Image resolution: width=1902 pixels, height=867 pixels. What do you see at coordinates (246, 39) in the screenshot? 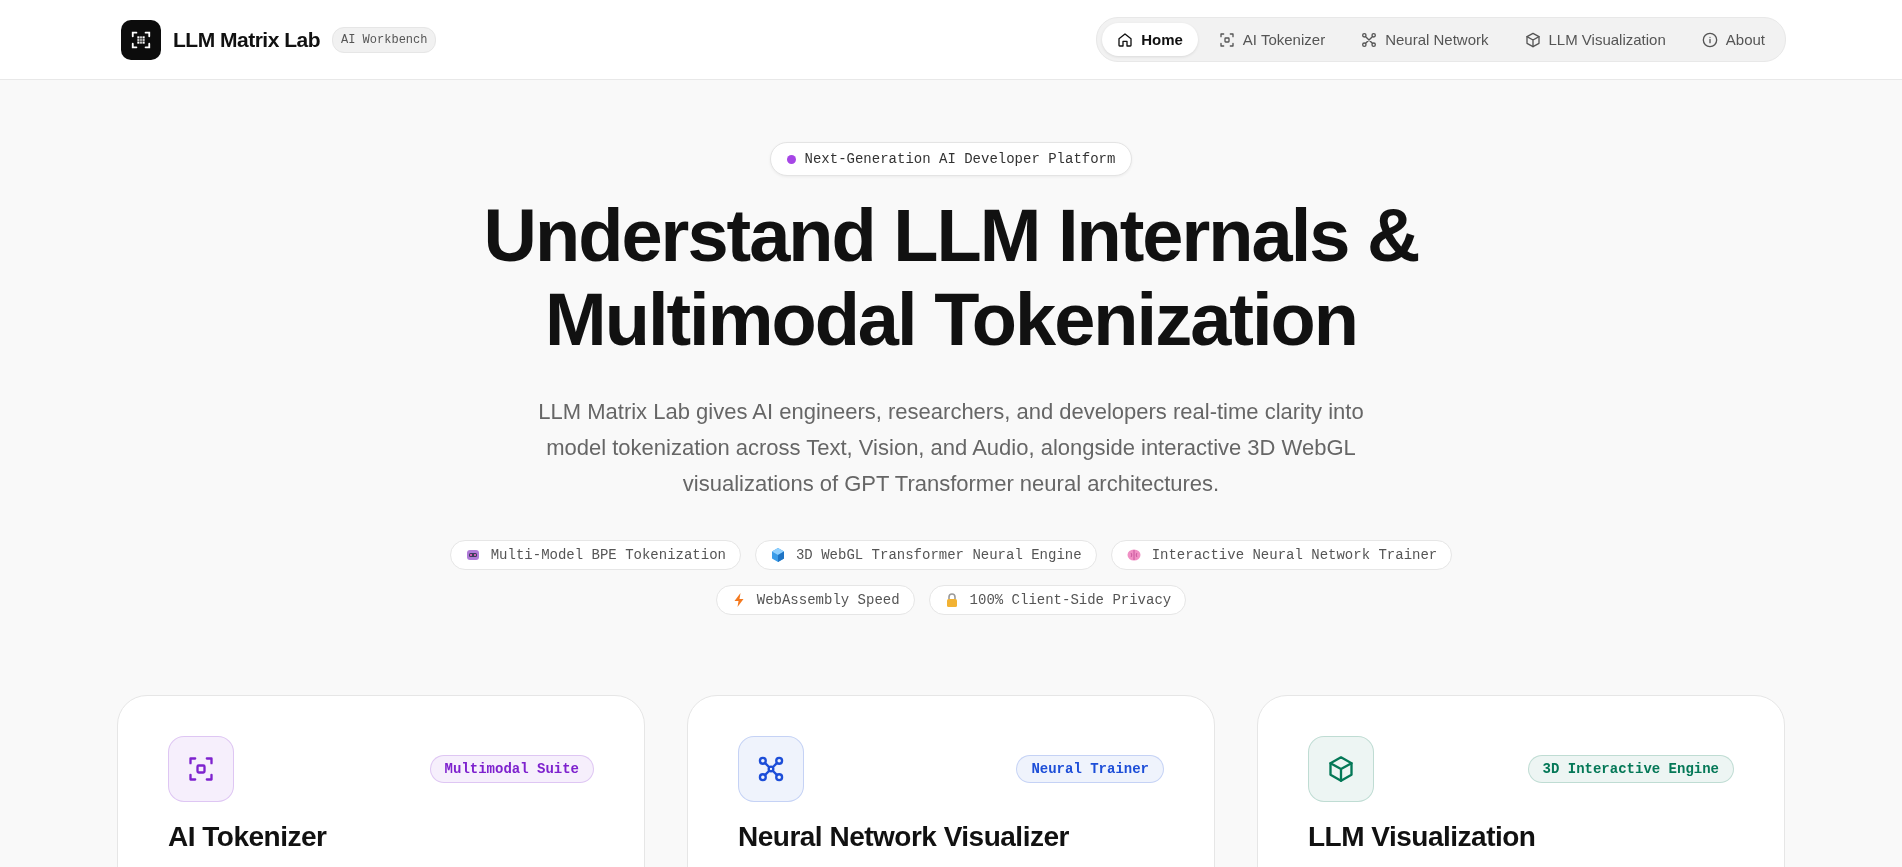
I see `brand-name: LLM Matrix Lab` at bounding box center [246, 39].